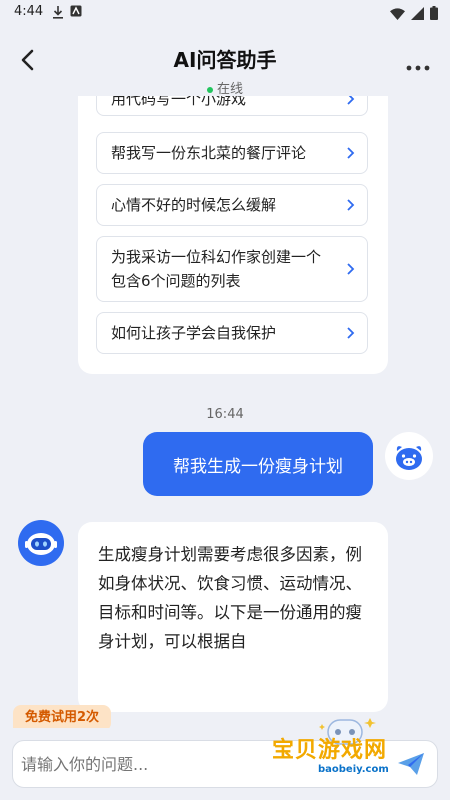 The width and height of the screenshot is (450, 800). What do you see at coordinates (417, 14) in the screenshot?
I see `signal-icon` at bounding box center [417, 14].